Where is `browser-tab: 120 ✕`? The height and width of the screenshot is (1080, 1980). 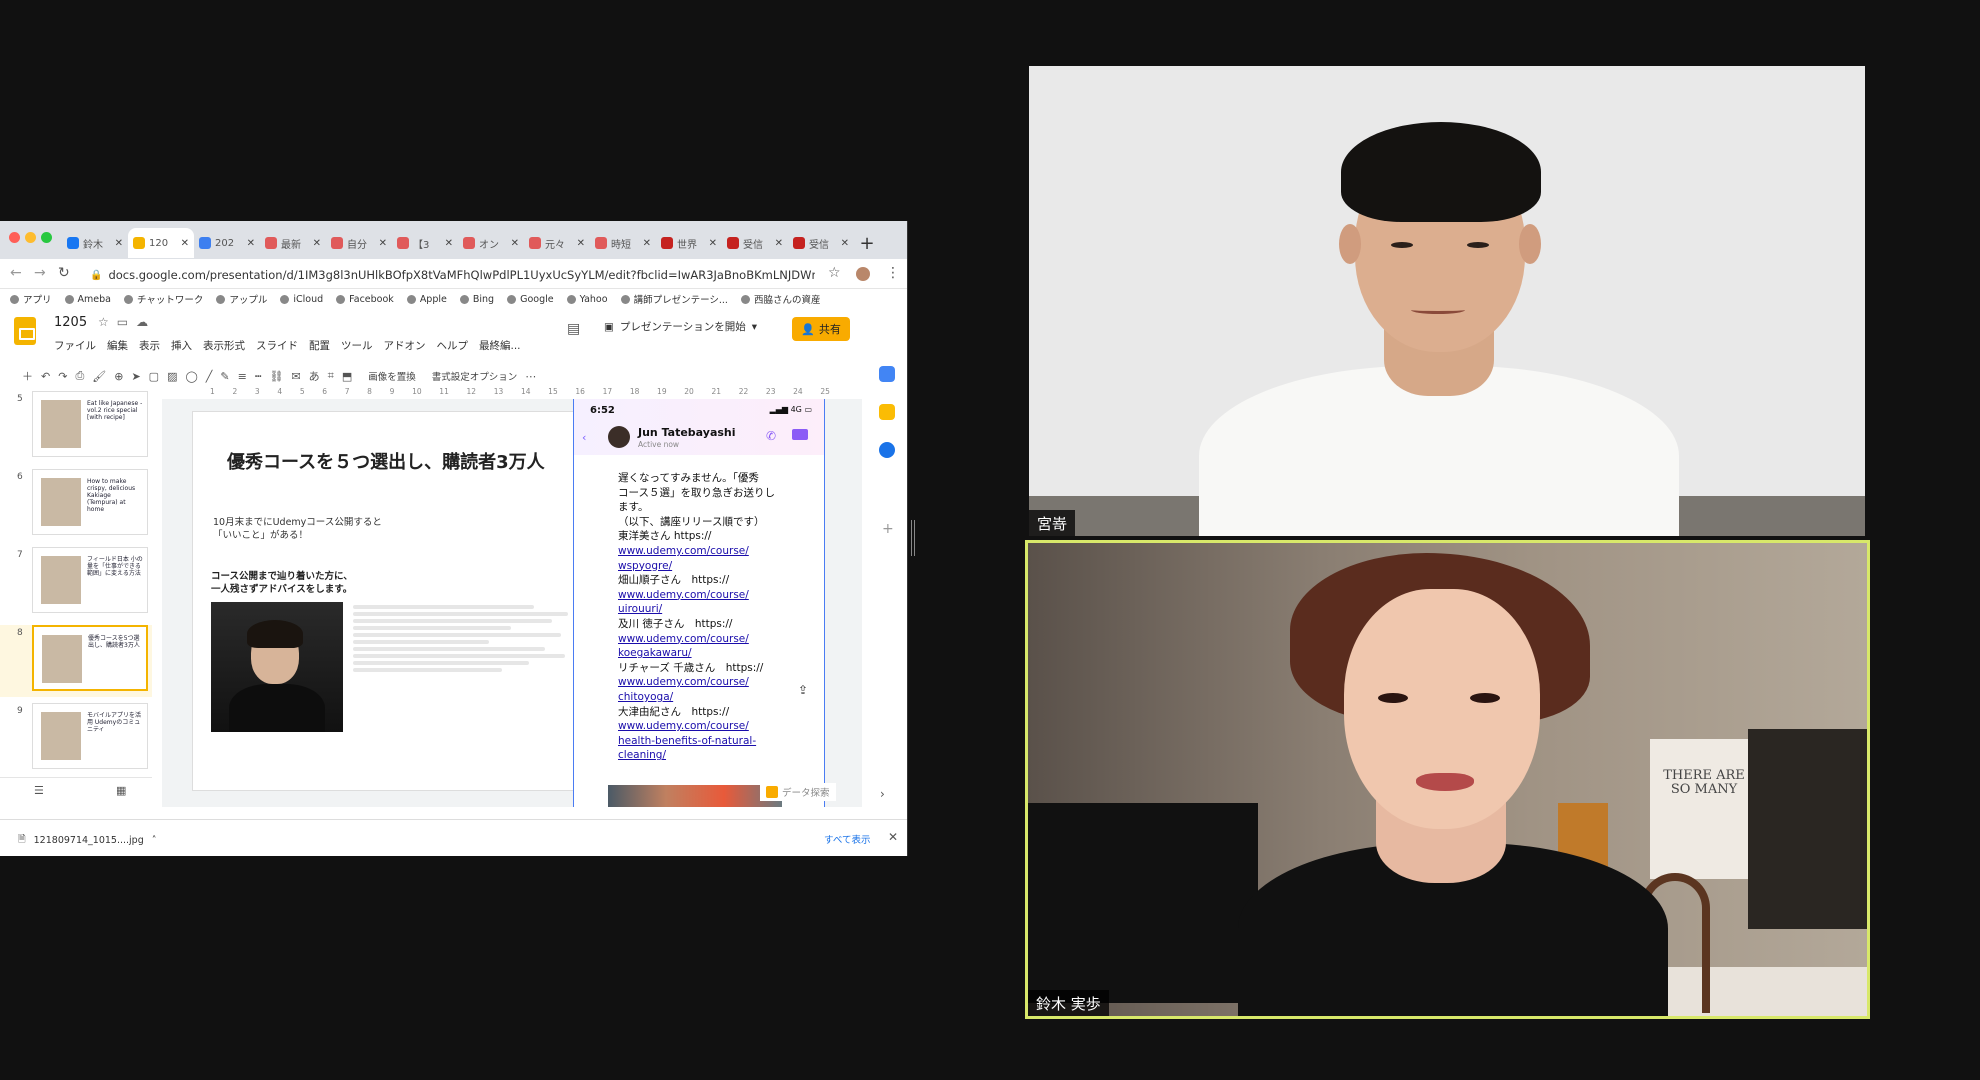
browser-tab: 120 ✕ is located at coordinates (161, 243).